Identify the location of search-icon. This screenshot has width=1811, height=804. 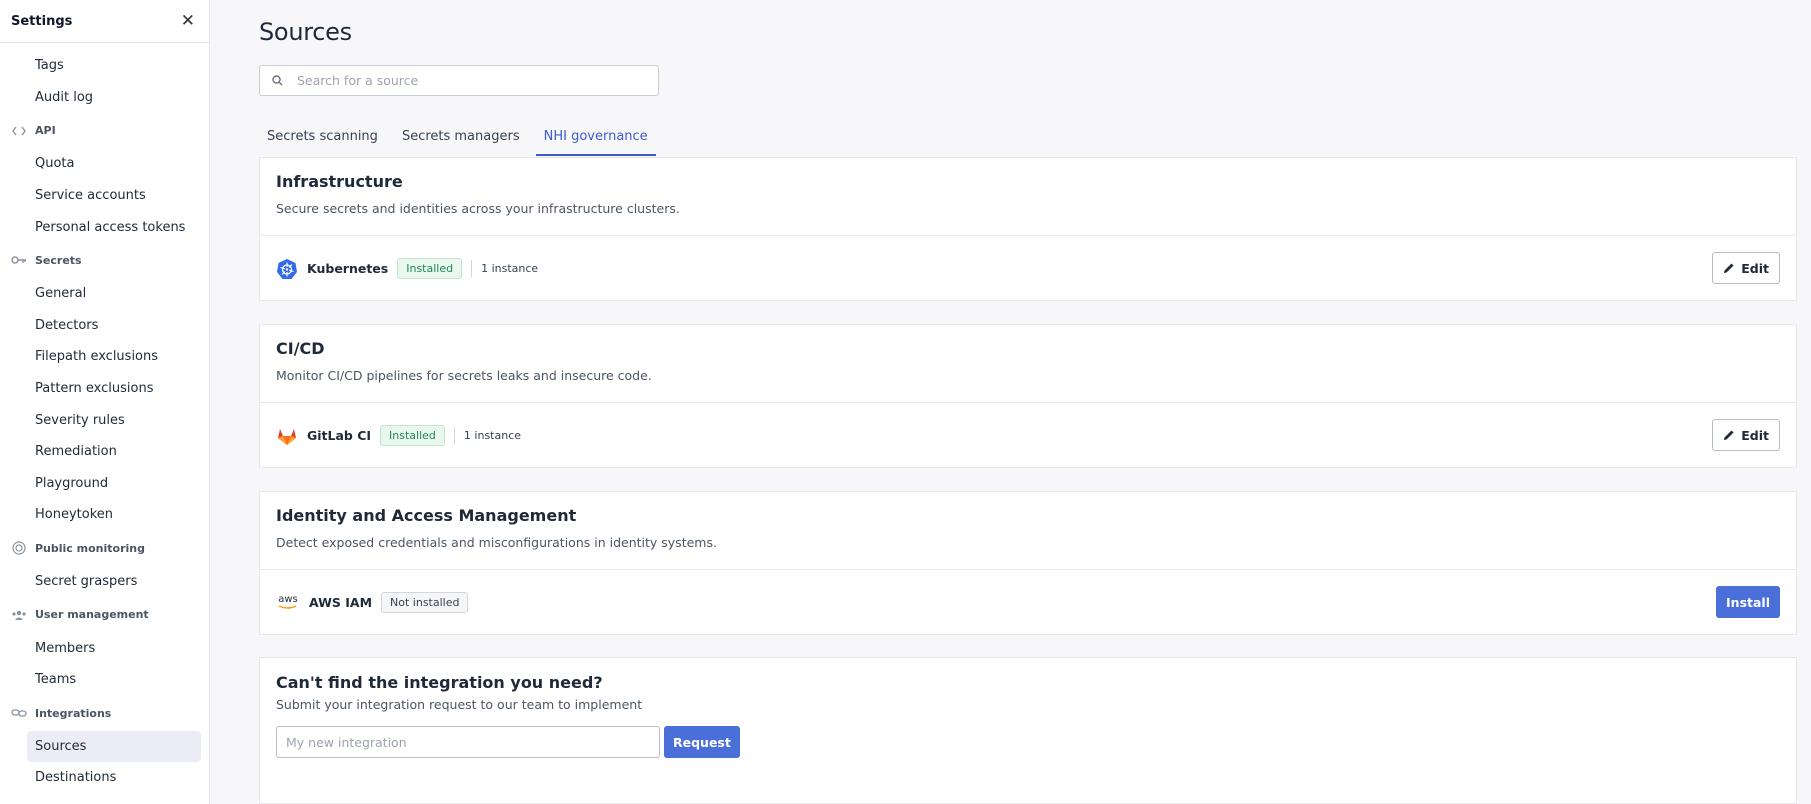
(277, 80).